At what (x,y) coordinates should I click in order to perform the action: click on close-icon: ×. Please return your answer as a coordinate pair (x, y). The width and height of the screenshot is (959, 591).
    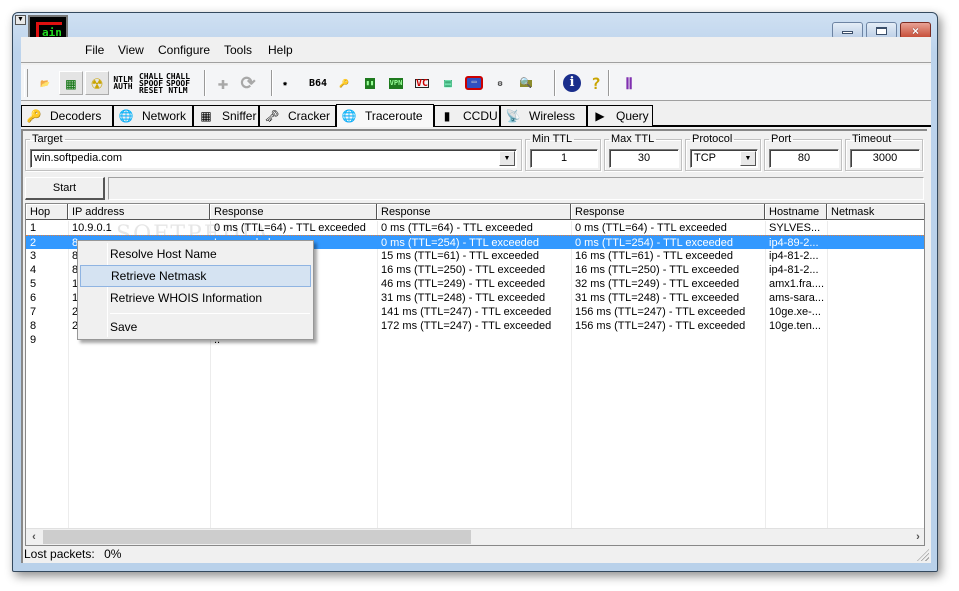
    Looking at the image, I should click on (915, 30).